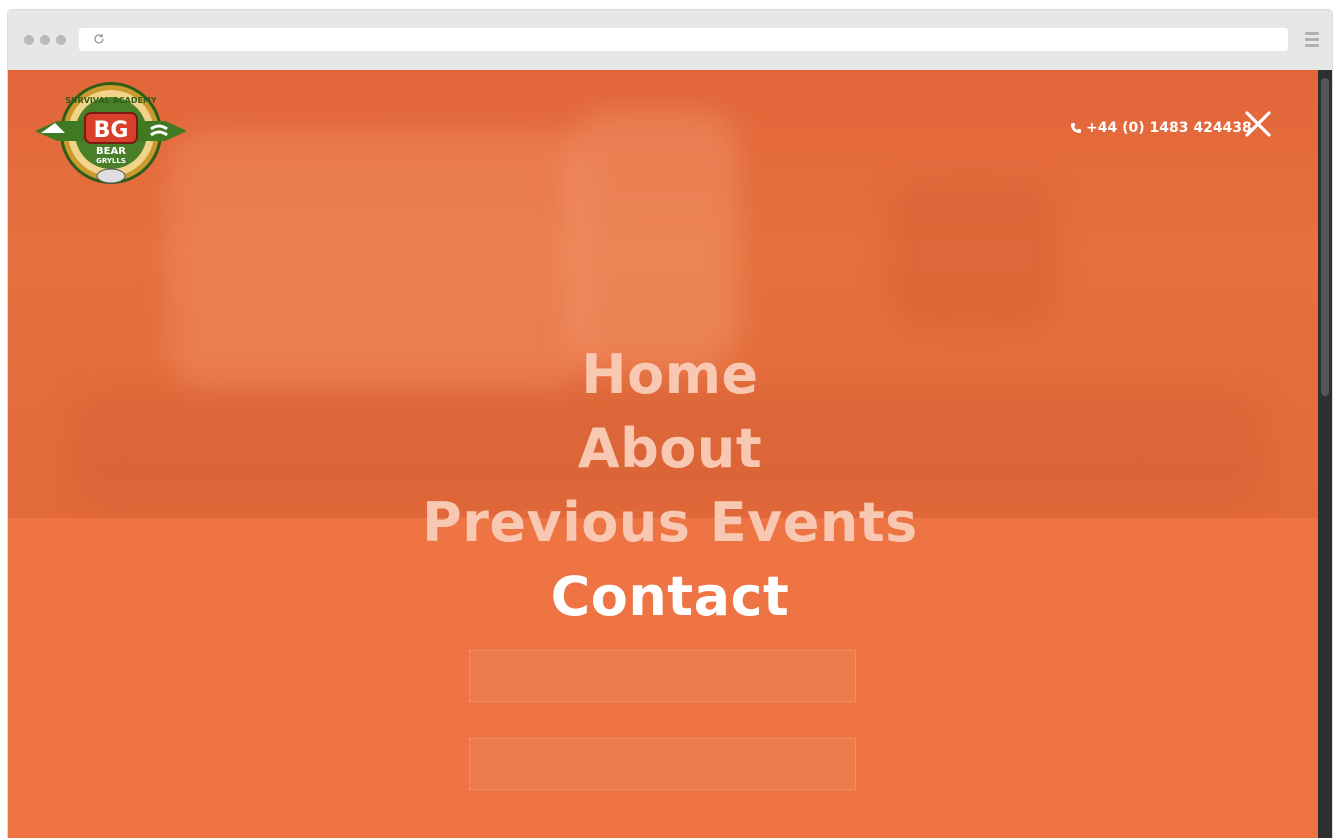  I want to click on browser-toolbar, so click(670, 40).